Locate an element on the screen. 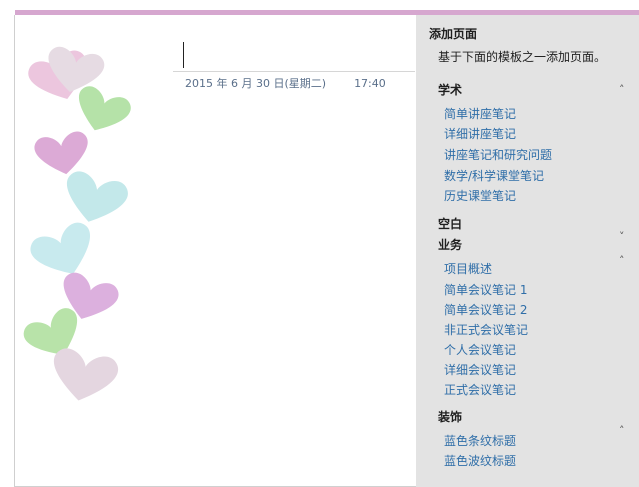 Image resolution: width=639 pixels, height=487 pixels. template-lecture-notes-questions: 讲座笔记和研究问题 is located at coordinates (498, 154).